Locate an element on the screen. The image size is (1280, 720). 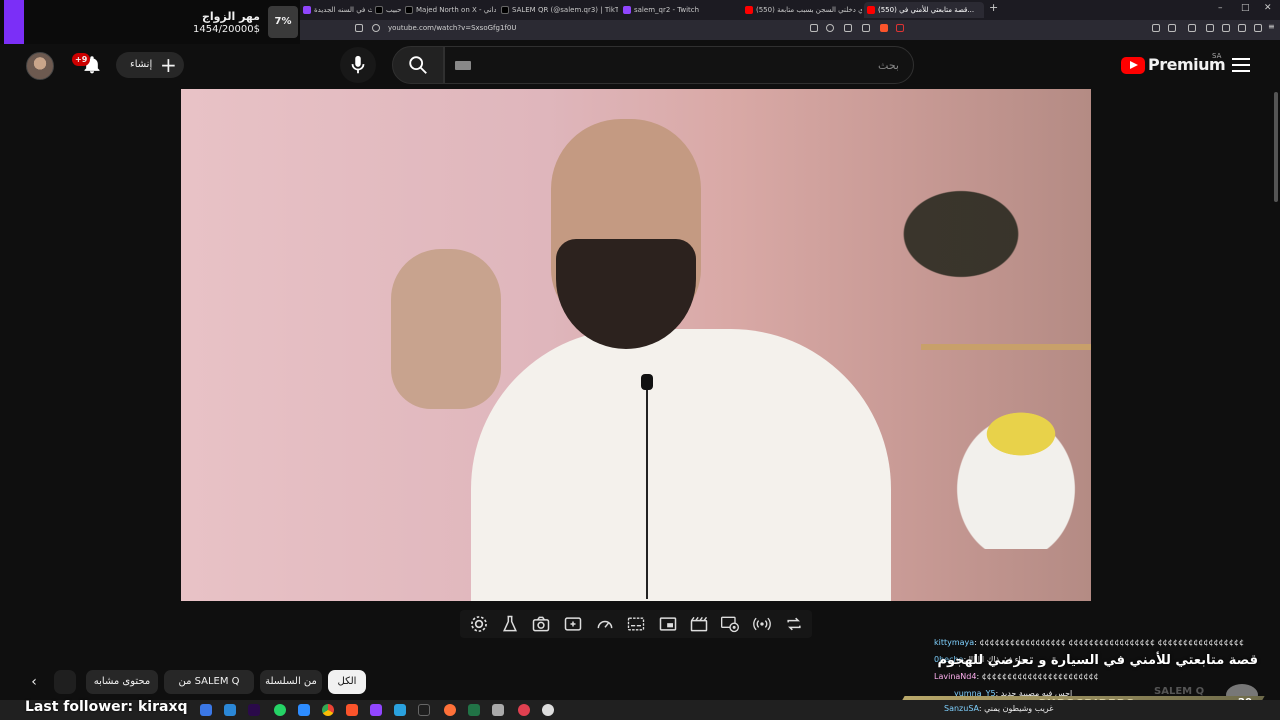
chat-message: LavinaNd4: ¢¢¢¢¢¢¢¢¢¢¢¢¢¢¢¢¢¢¢¢¢¢¢ is located at coordinates (1016, 676).